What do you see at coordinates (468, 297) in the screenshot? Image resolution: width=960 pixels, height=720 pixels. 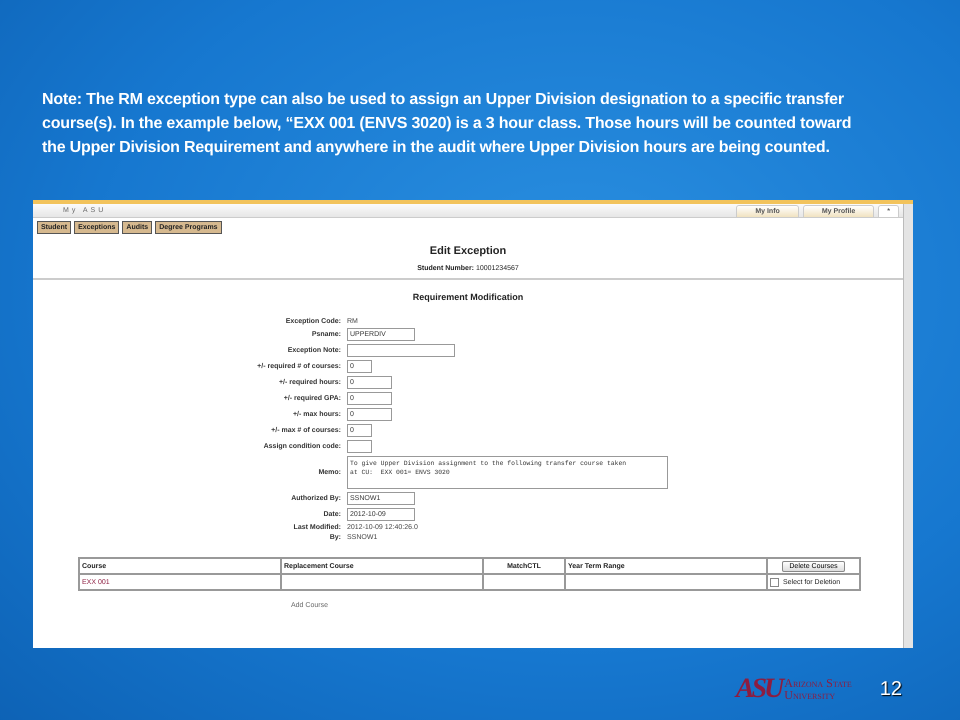 I see `section-title: Requirement Modification` at bounding box center [468, 297].